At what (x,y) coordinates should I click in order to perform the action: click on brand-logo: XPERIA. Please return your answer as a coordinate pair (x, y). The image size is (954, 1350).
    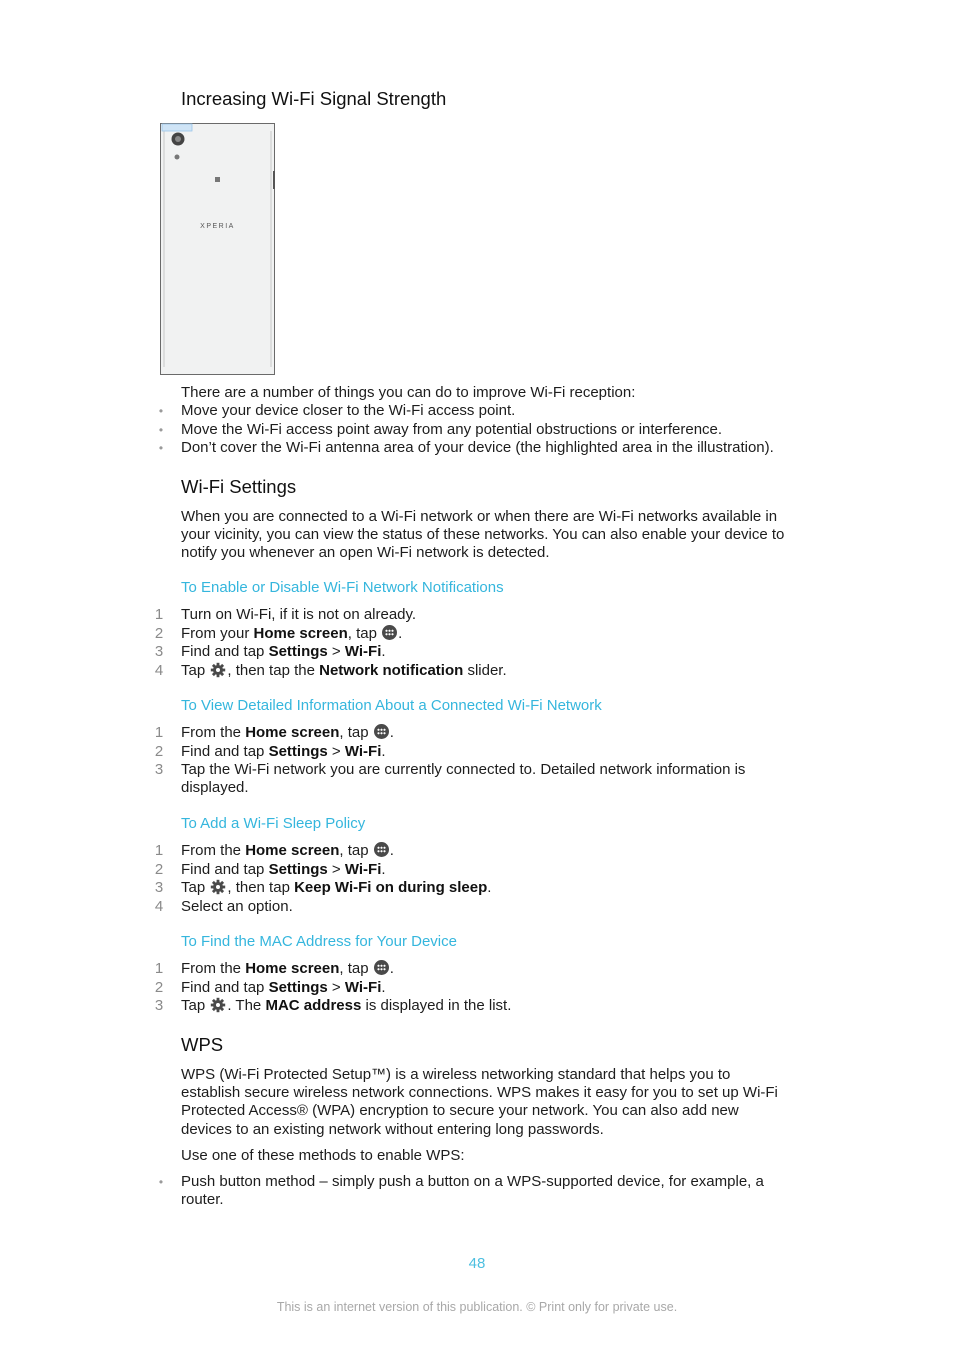
    Looking at the image, I should click on (217, 226).